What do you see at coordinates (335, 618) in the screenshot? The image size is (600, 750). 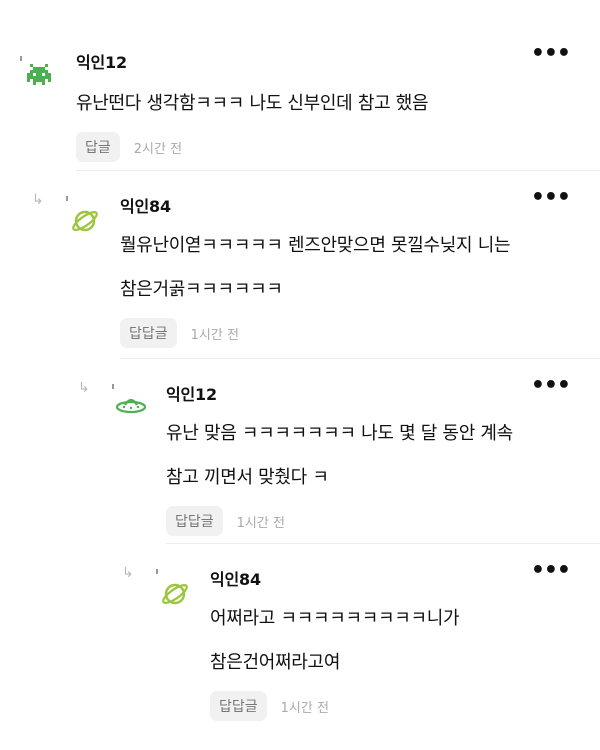 I see `comment-text-line: 어쩌라고 ㅋㅋㅋㅋㅋㅋㅋㅋㅋ니가` at bounding box center [335, 618].